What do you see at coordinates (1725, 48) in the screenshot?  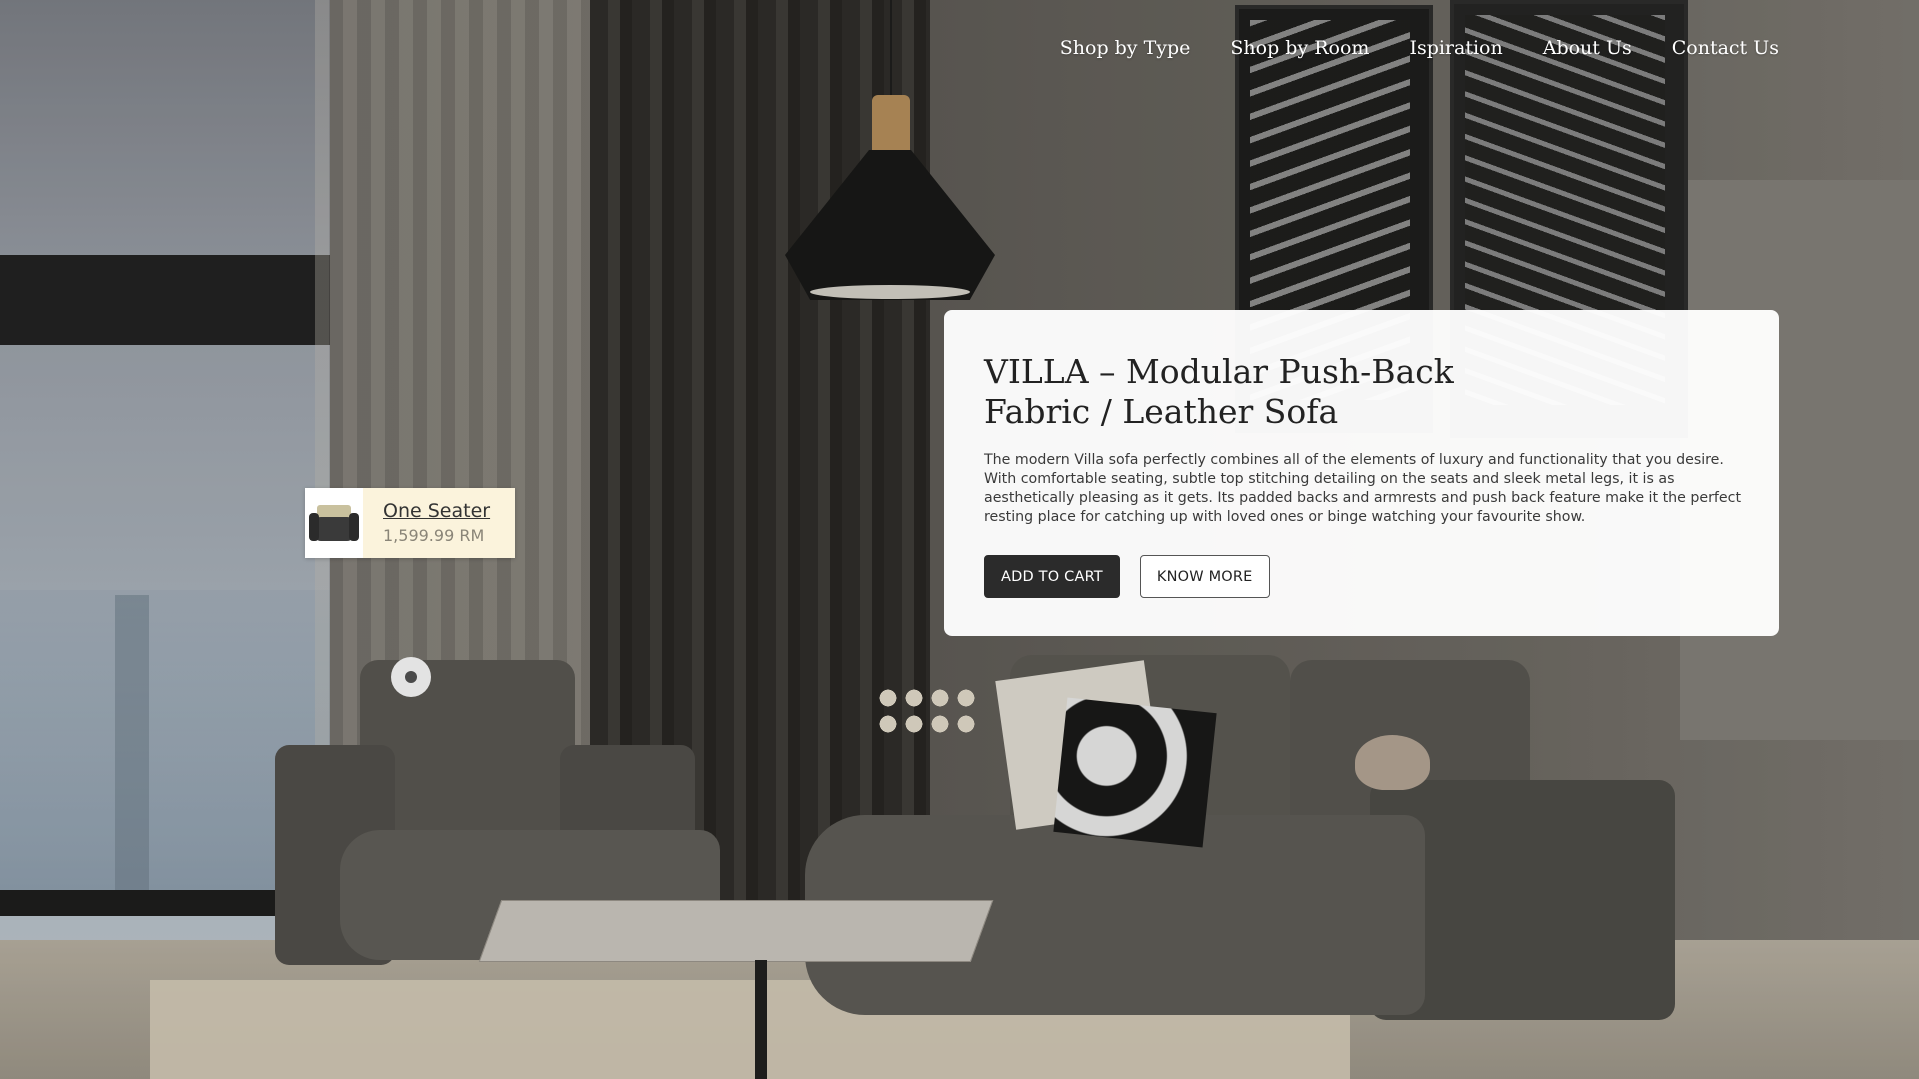 I see `nav-contact-us: Contact Us` at bounding box center [1725, 48].